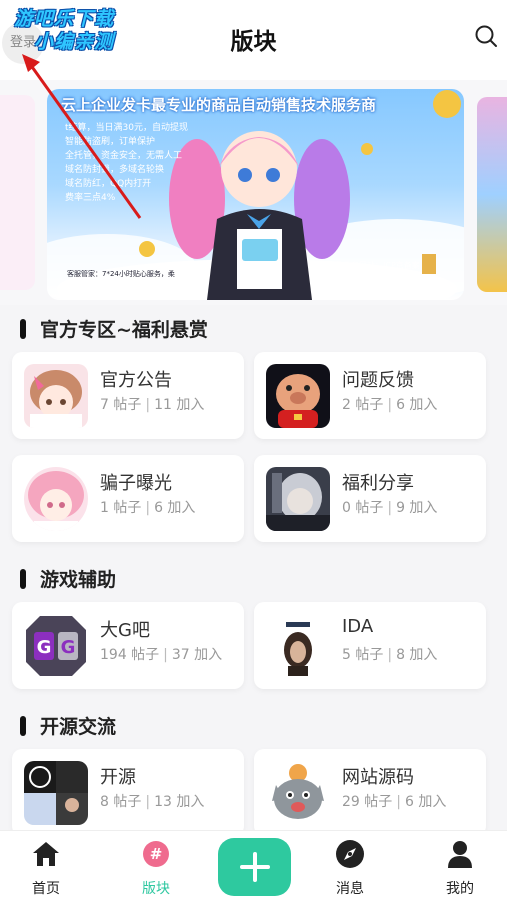  I want to click on ida-portrait-icon, so click(298, 646).